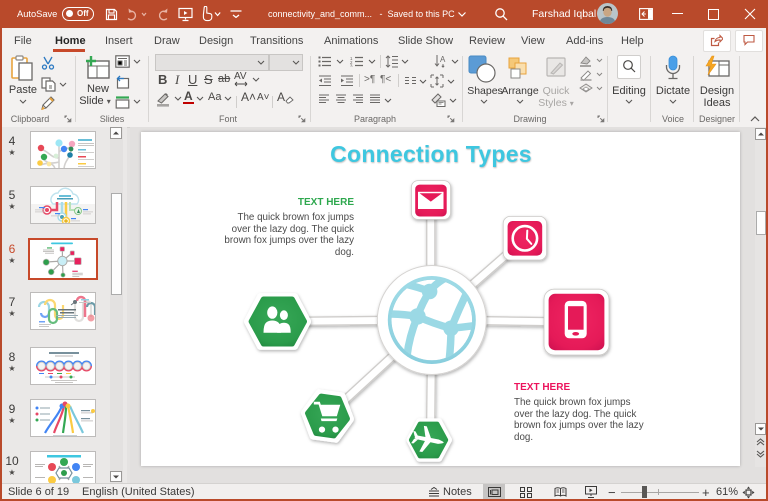 This screenshot has width=768, height=501. Describe the element at coordinates (443, 59) in the screenshot. I see `svg-text: A` at that location.